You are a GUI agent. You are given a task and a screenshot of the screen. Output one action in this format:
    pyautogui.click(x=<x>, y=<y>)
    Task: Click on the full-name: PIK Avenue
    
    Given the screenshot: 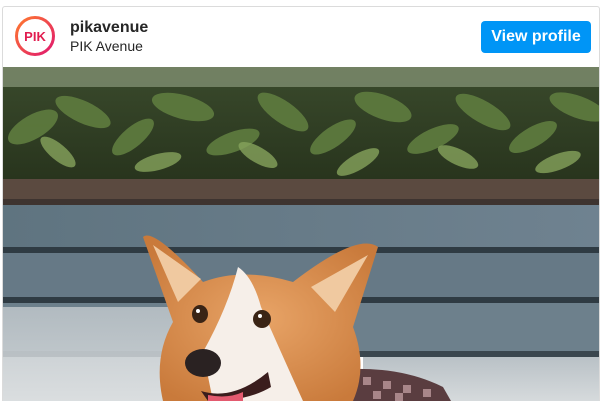 What is the action you would take?
    pyautogui.click(x=106, y=46)
    